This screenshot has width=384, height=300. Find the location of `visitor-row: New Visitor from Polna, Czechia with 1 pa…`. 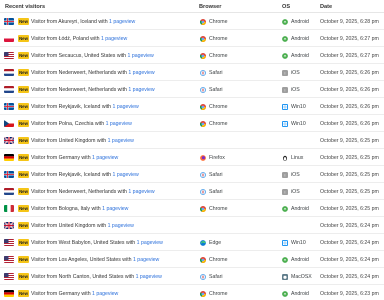

visitor-row: New Visitor from Polna, Czechia with 1 pa… is located at coordinates (192, 123).